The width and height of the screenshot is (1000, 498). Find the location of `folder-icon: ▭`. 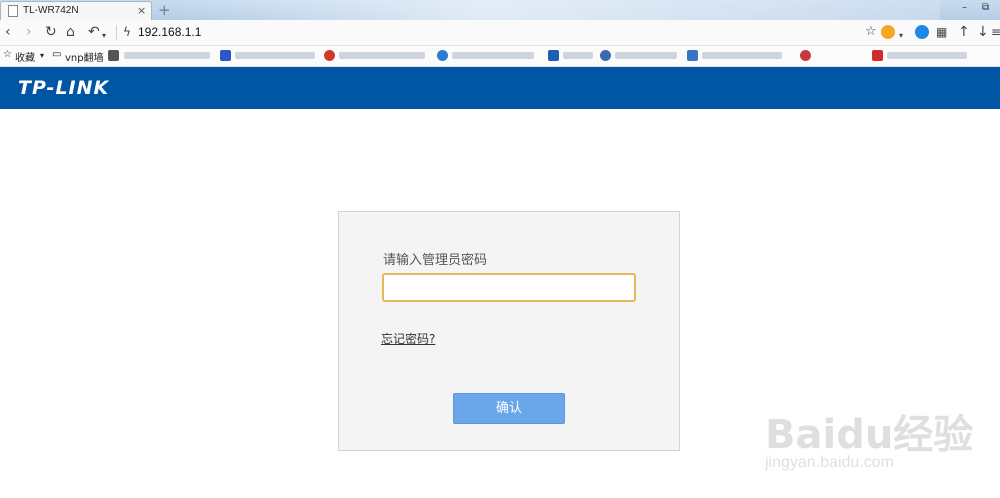

folder-icon: ▭ is located at coordinates (57, 54).